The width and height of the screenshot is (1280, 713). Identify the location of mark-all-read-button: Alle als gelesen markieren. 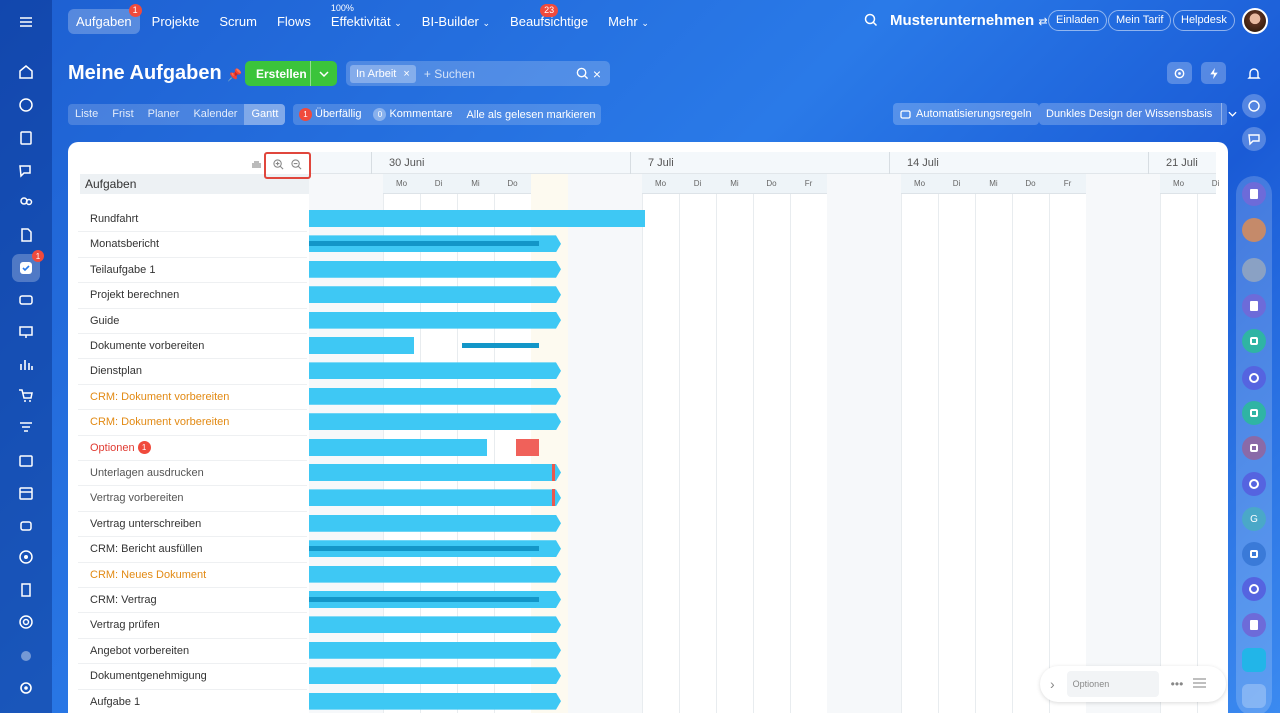
(530, 115).